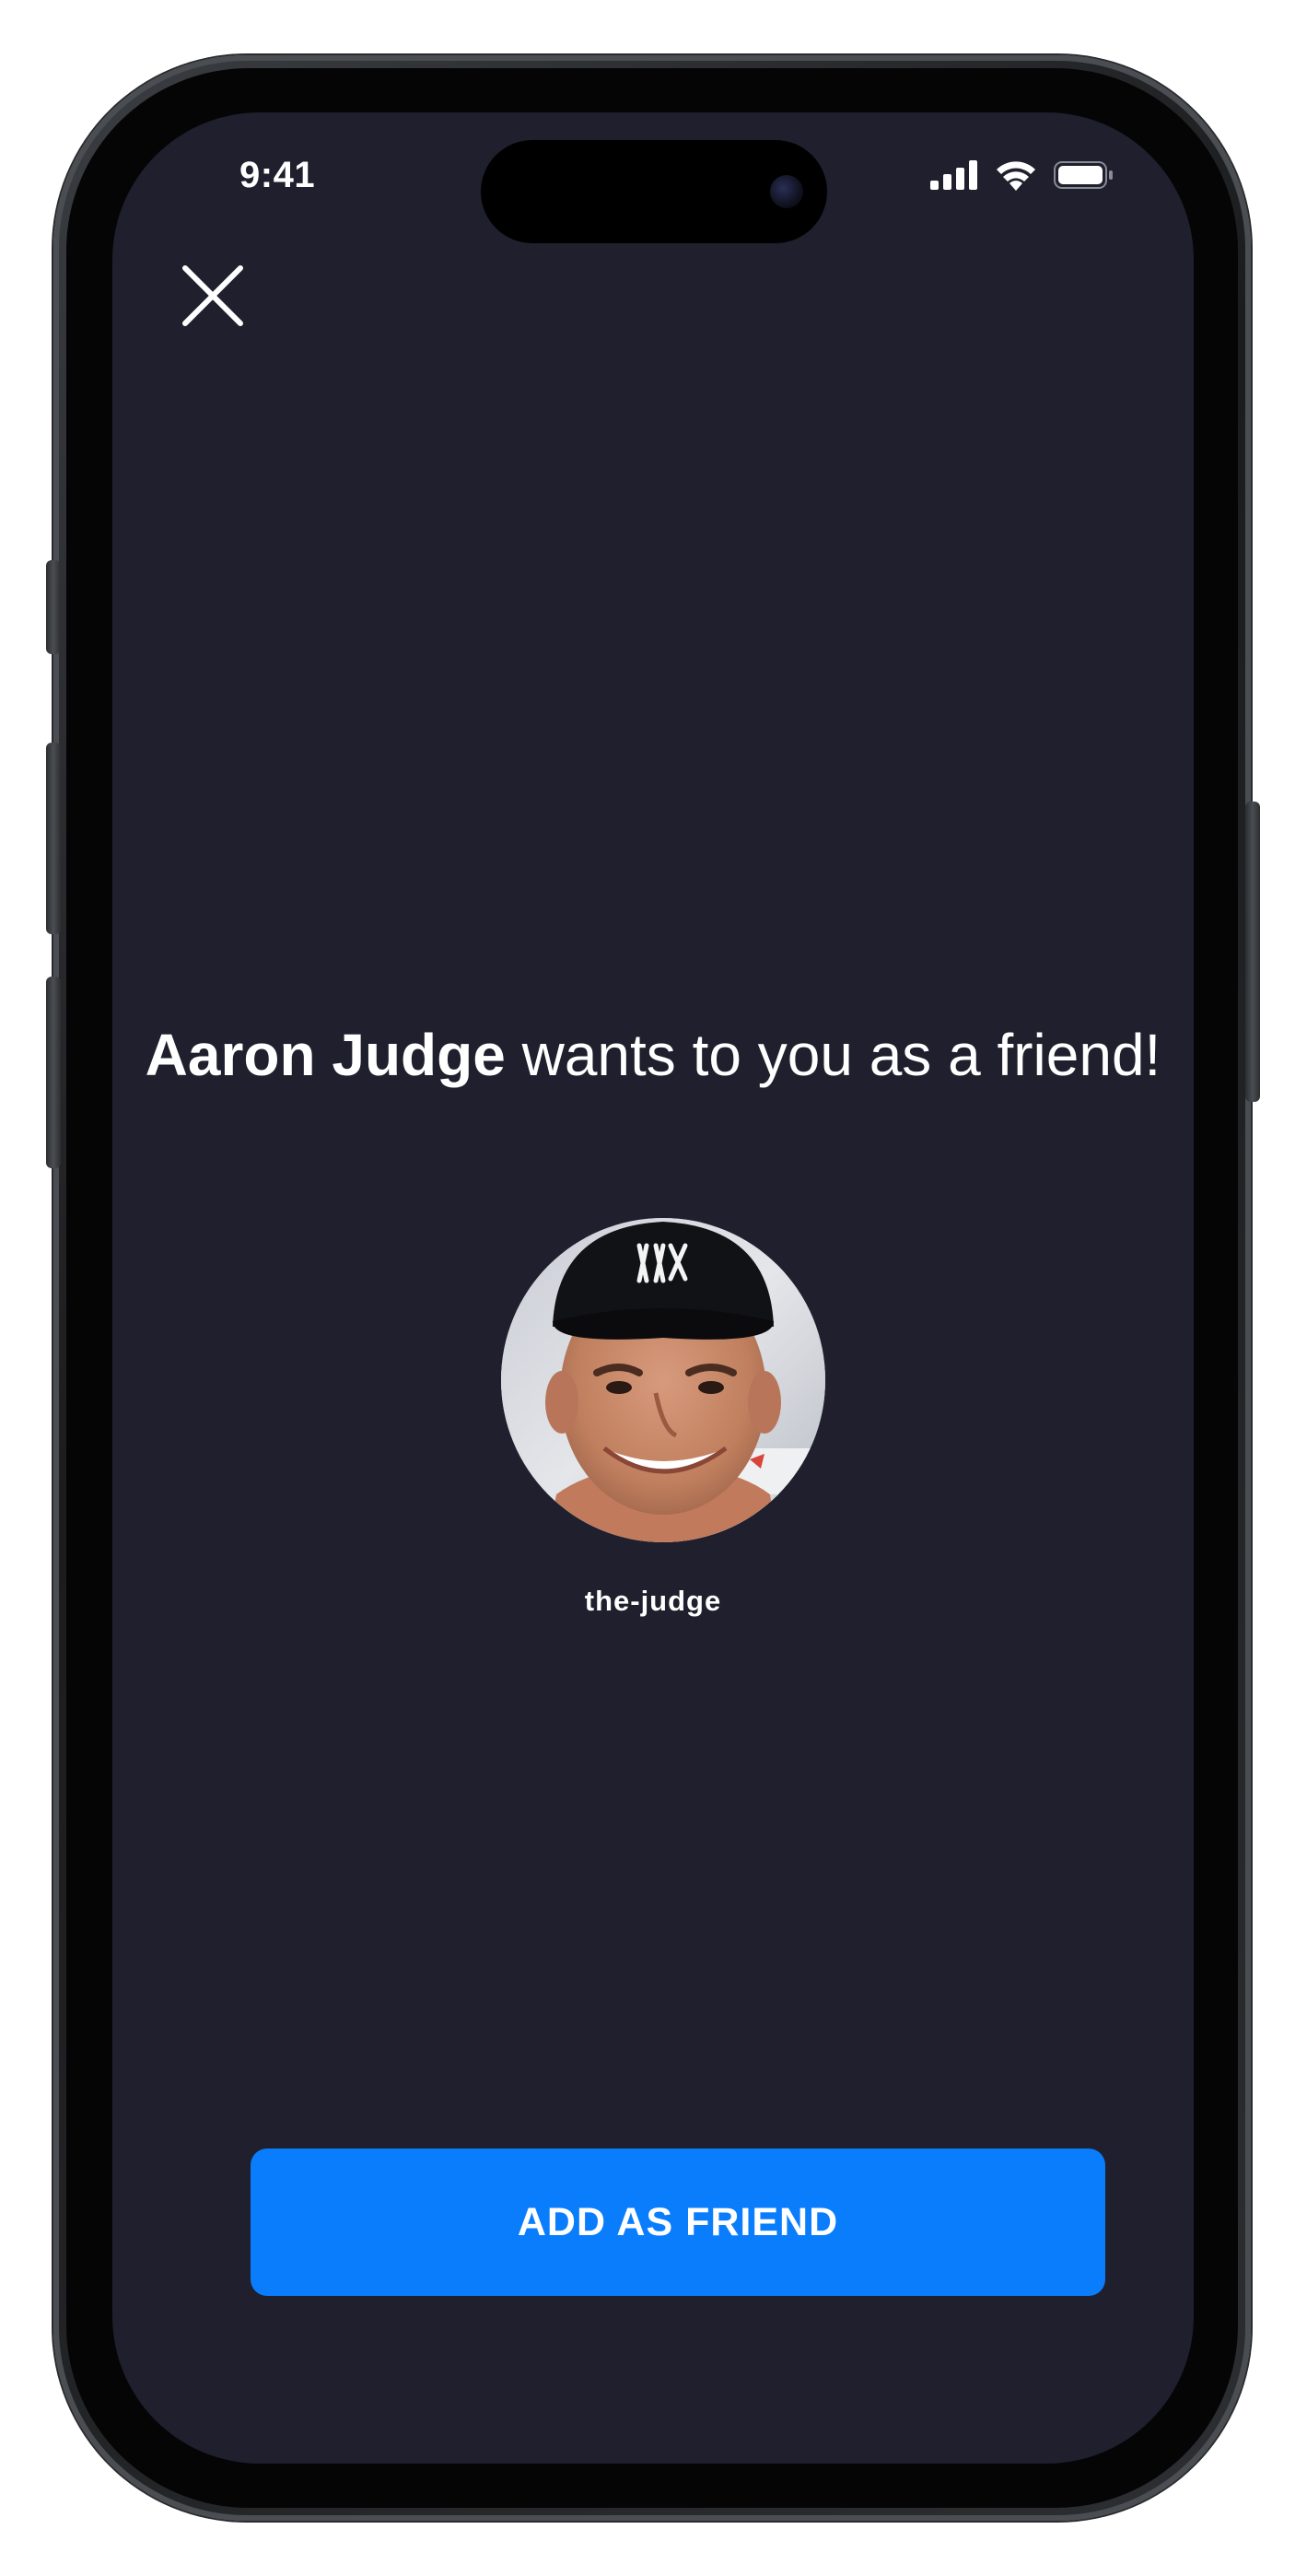  I want to click on status-icons, so click(1022, 175).